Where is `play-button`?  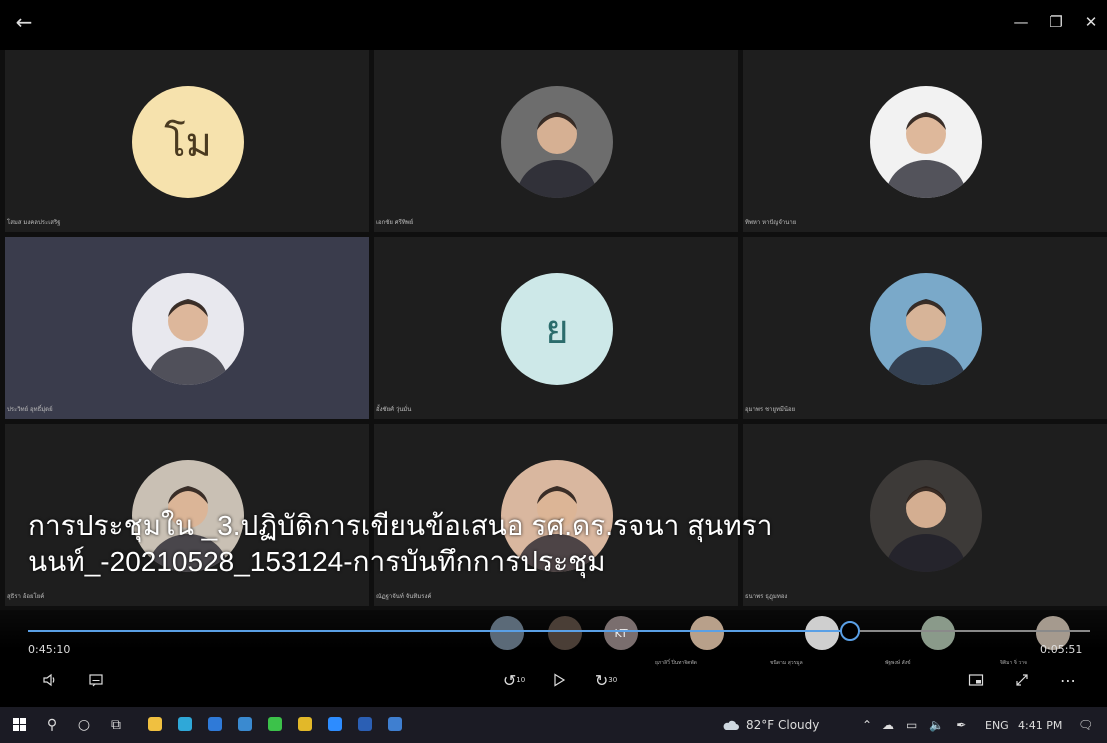 play-button is located at coordinates (559, 680).